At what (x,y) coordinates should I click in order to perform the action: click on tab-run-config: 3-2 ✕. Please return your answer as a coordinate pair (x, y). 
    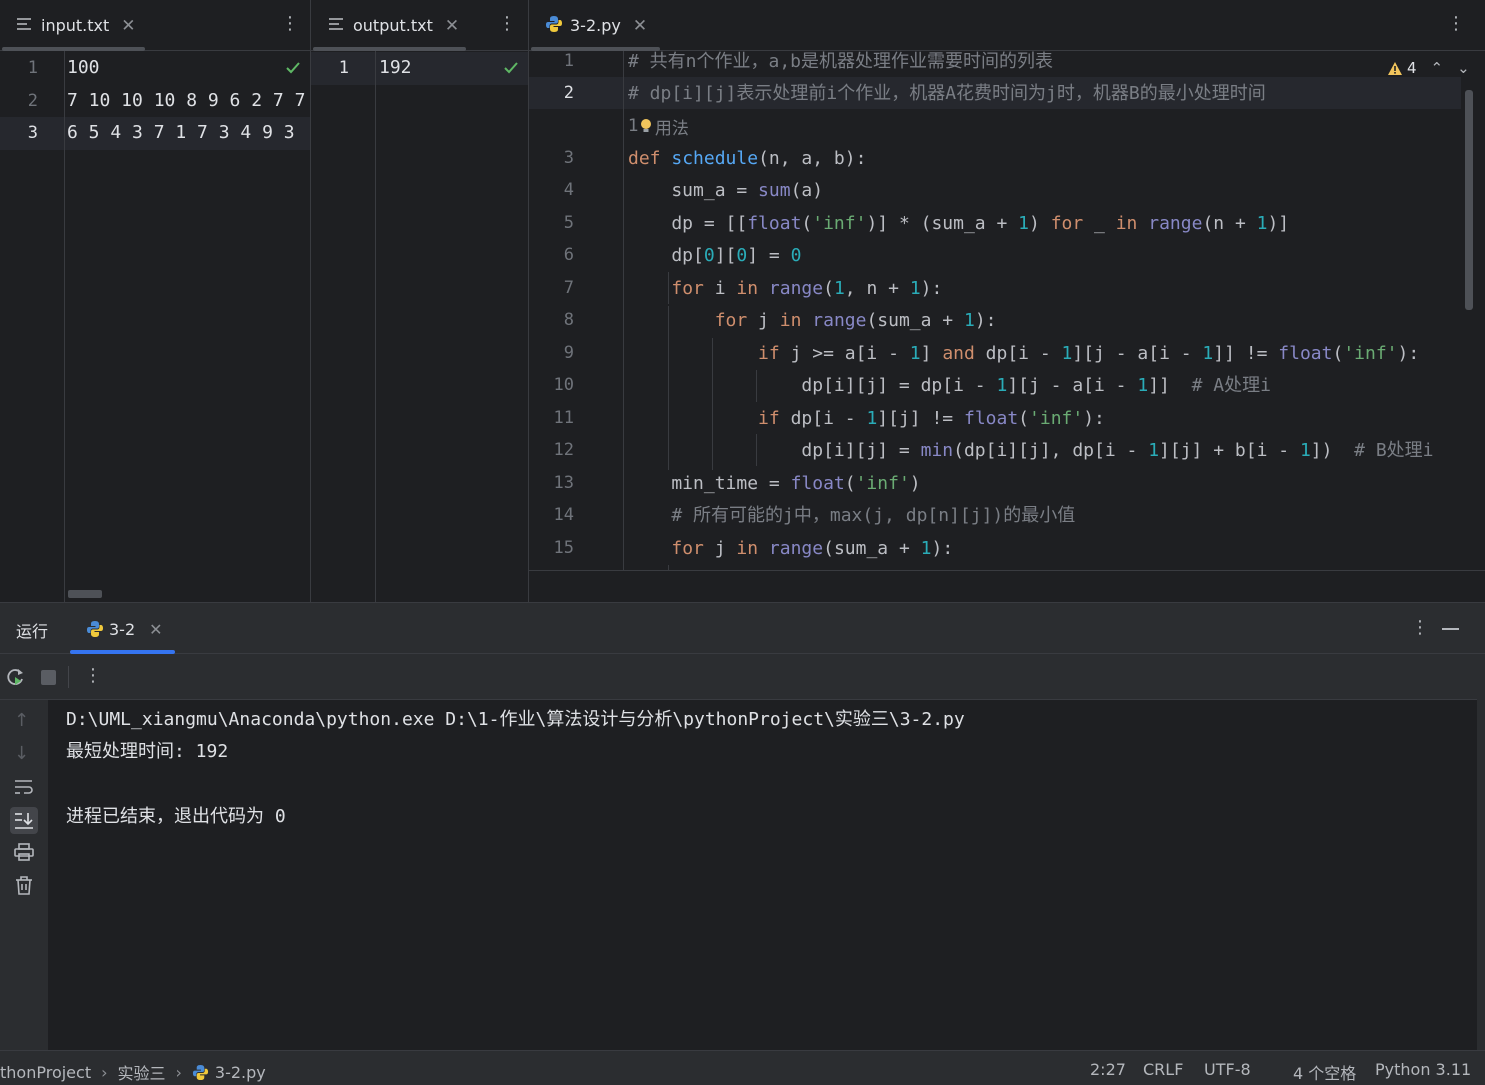
    Looking at the image, I should click on (124, 629).